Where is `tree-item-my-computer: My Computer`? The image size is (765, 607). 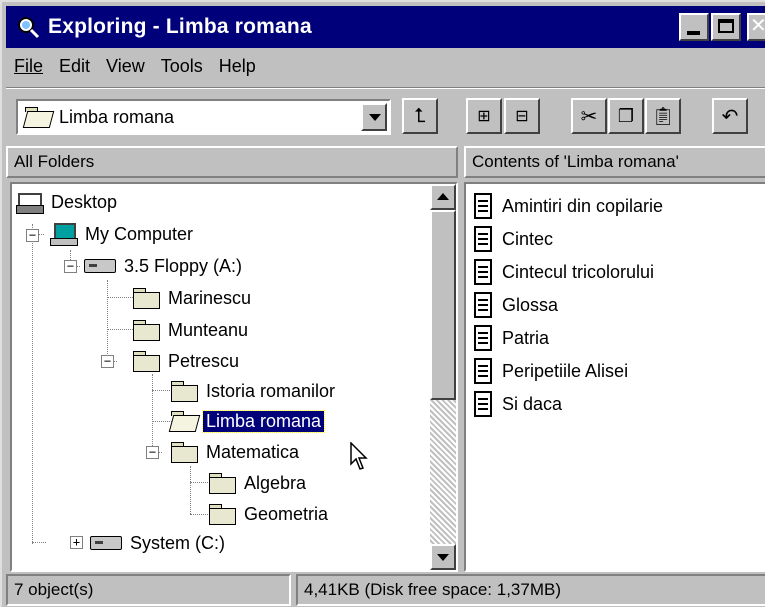 tree-item-my-computer: My Computer is located at coordinates (123, 234).